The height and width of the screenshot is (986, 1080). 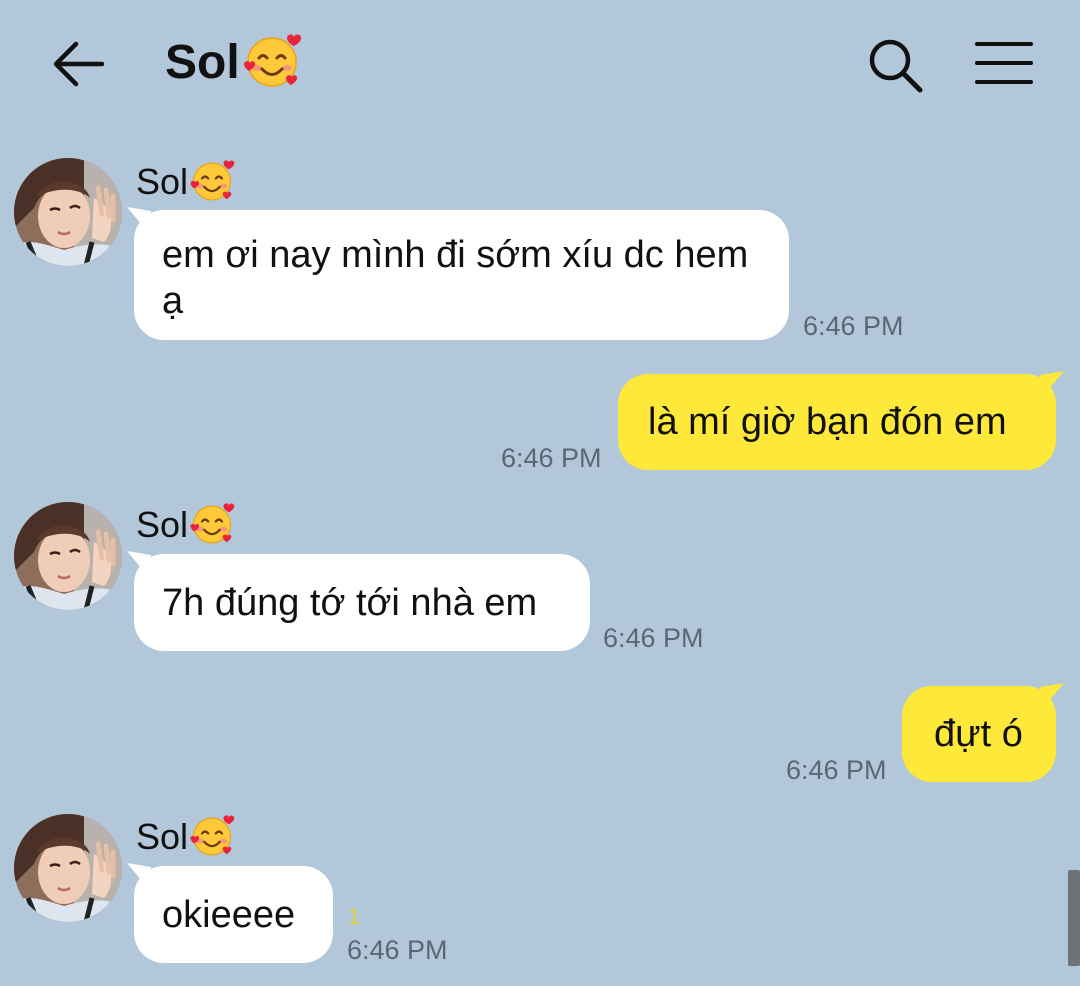 I want to click on back-arrow-icon, so click(x=78, y=64).